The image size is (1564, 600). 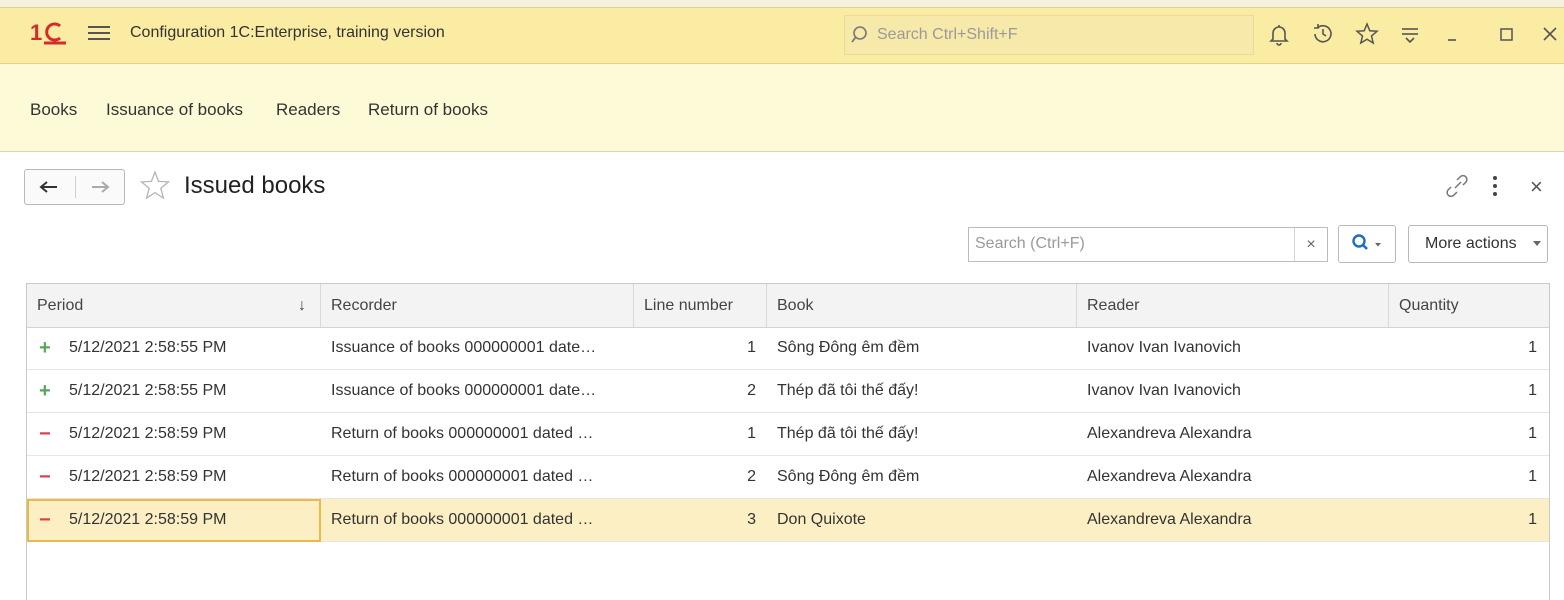 I want to click on search-icon, so click(x=861, y=35).